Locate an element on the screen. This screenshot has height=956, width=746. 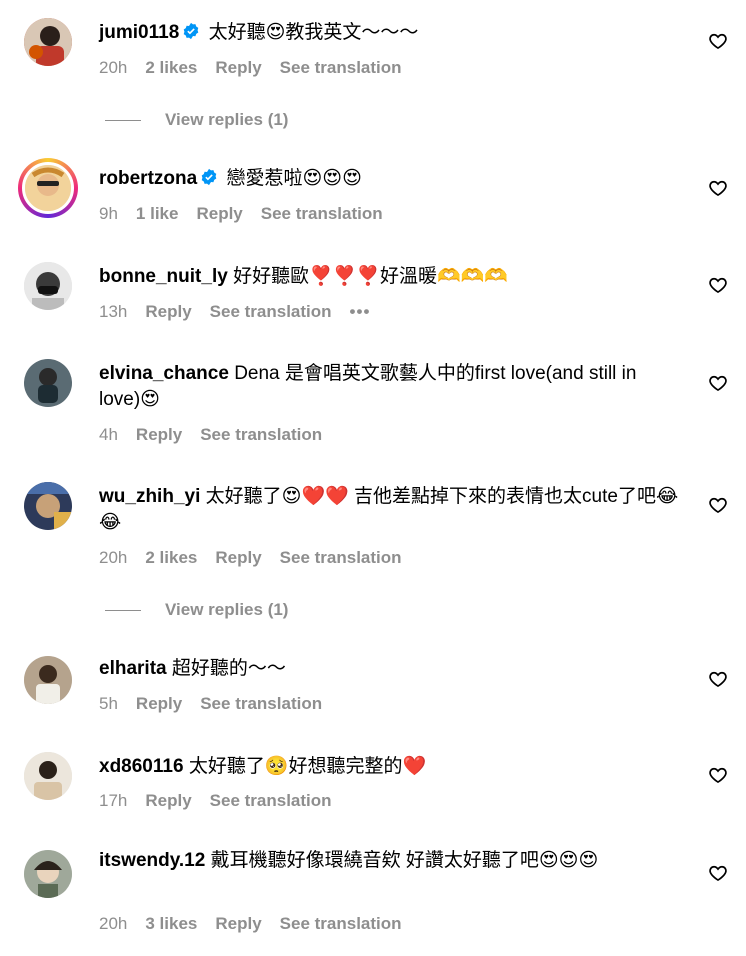
comment-meta: 17h Reply See translation is located at coordinates (215, 801).